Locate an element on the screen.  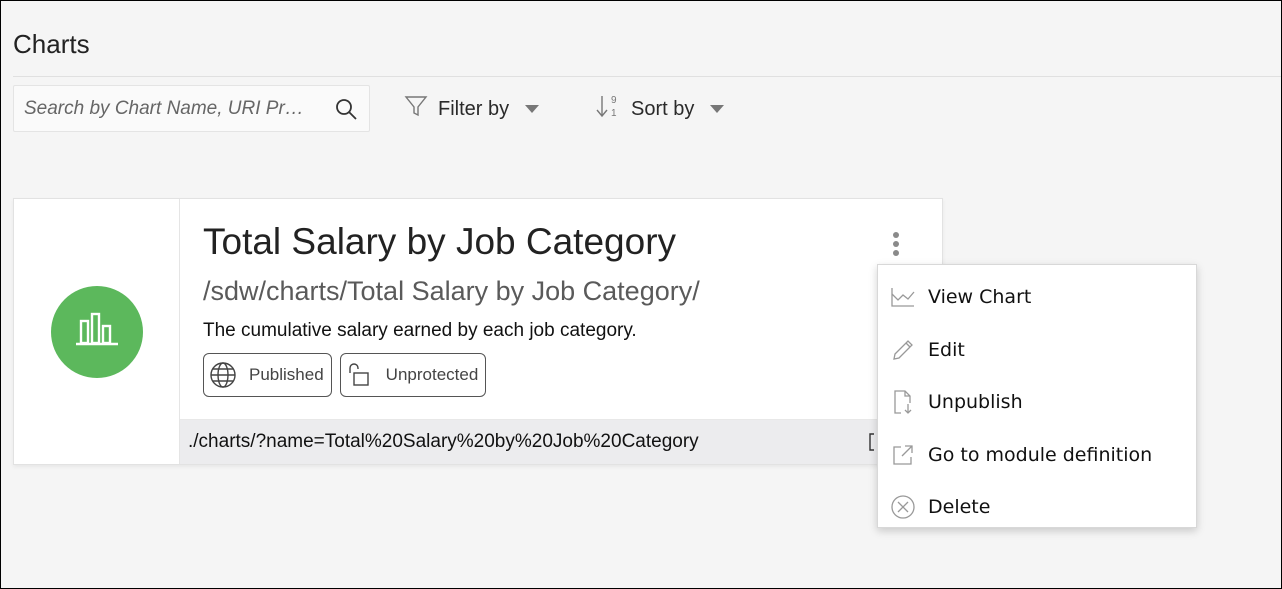
menu-item-view-chart: View Chart is located at coordinates (1037, 297).